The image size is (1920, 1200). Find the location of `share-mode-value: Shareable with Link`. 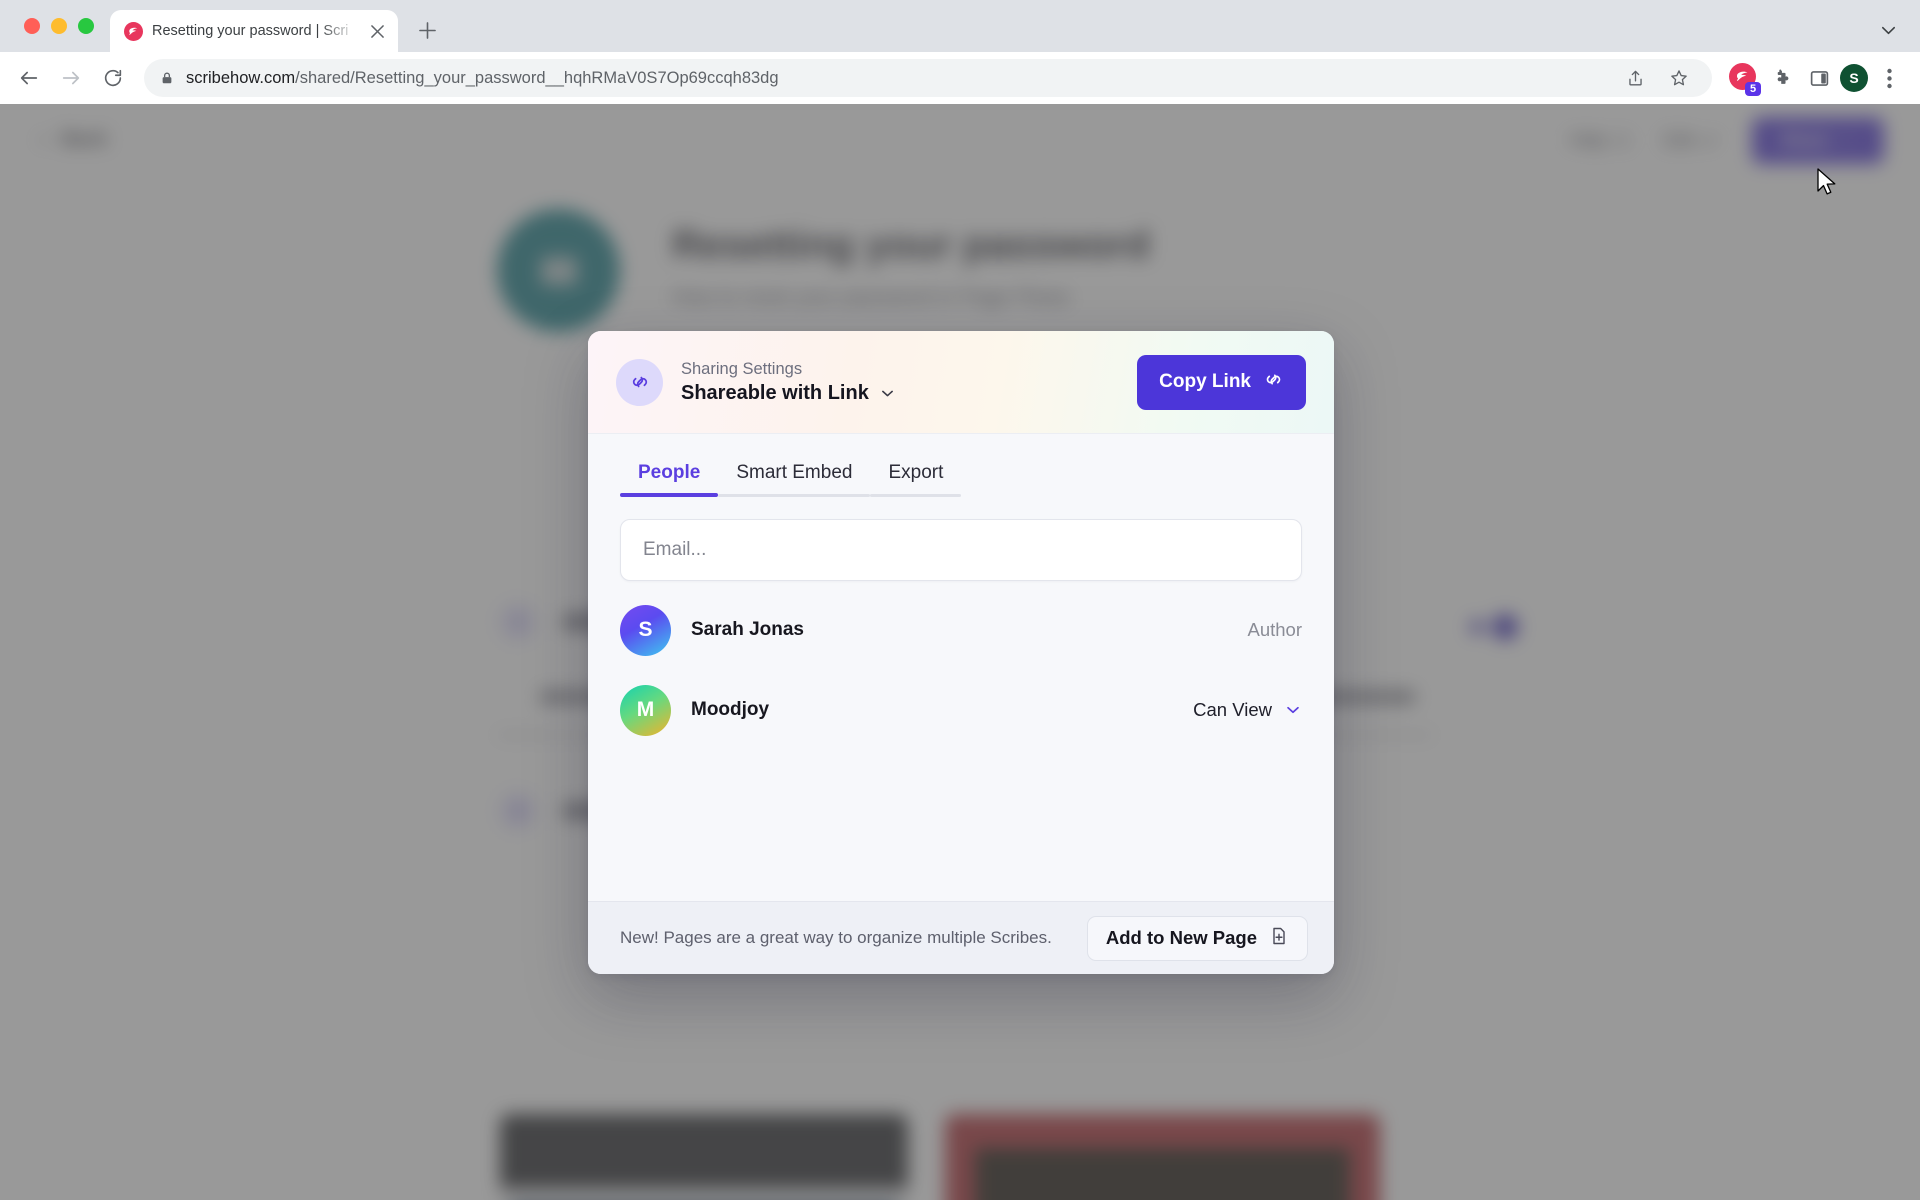

share-mode-value: Shareable with Link is located at coordinates (775, 392).